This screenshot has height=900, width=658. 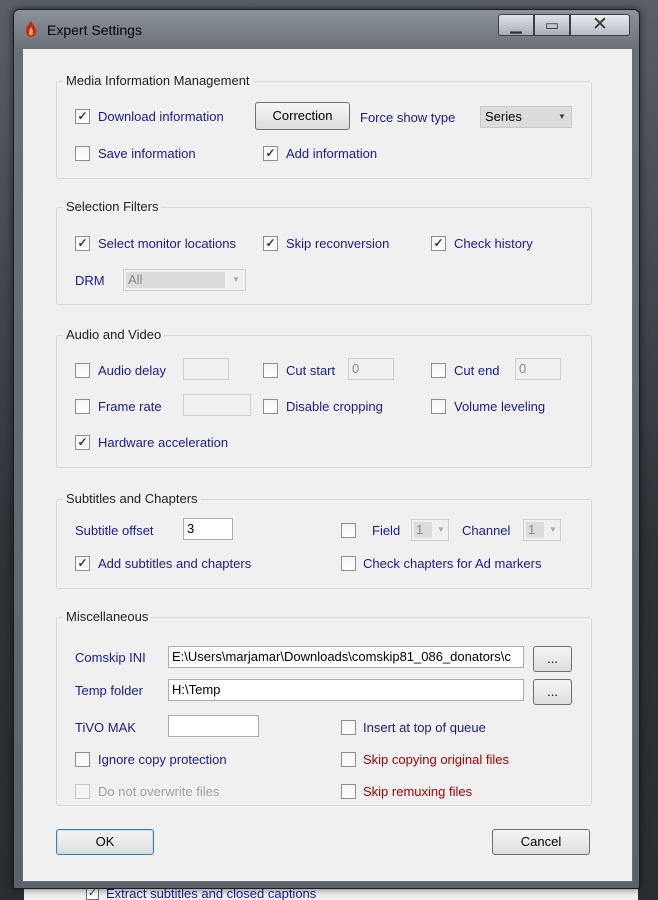 What do you see at coordinates (338, 243) in the screenshot?
I see `skip-reconversion-label: Skip reconversion` at bounding box center [338, 243].